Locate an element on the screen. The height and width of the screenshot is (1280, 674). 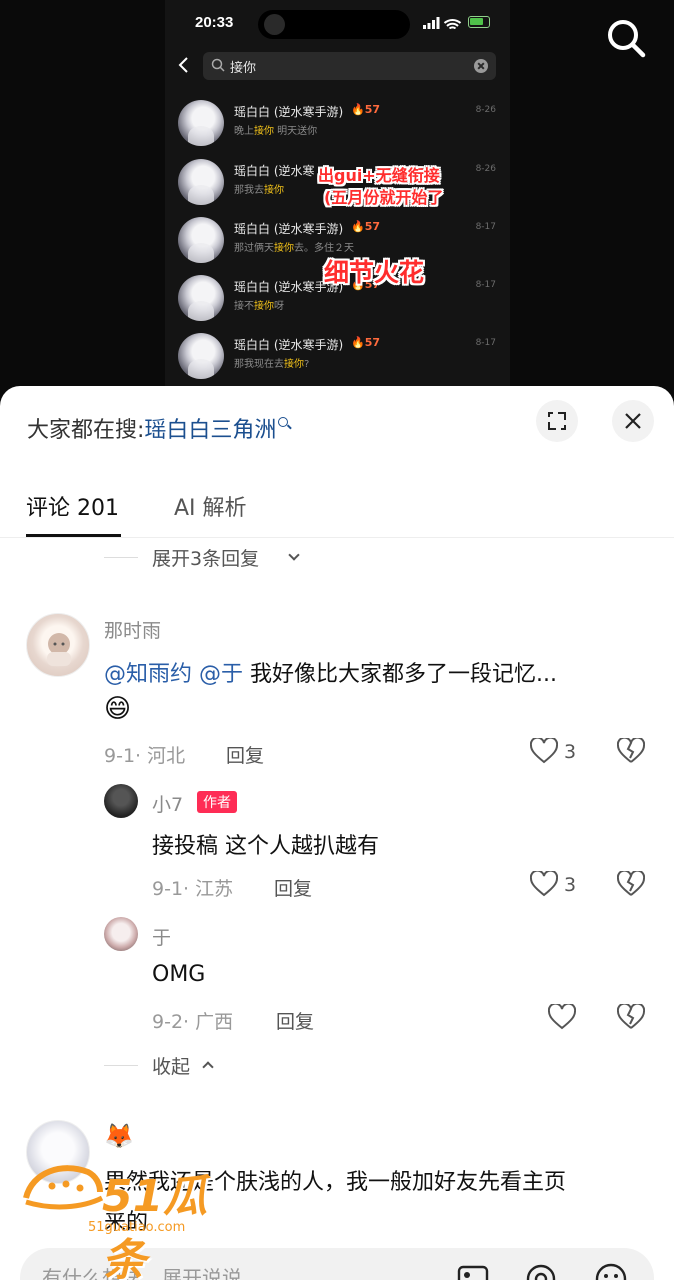
chat-message: 晚上接你 明天送你 is located at coordinates (276, 131).